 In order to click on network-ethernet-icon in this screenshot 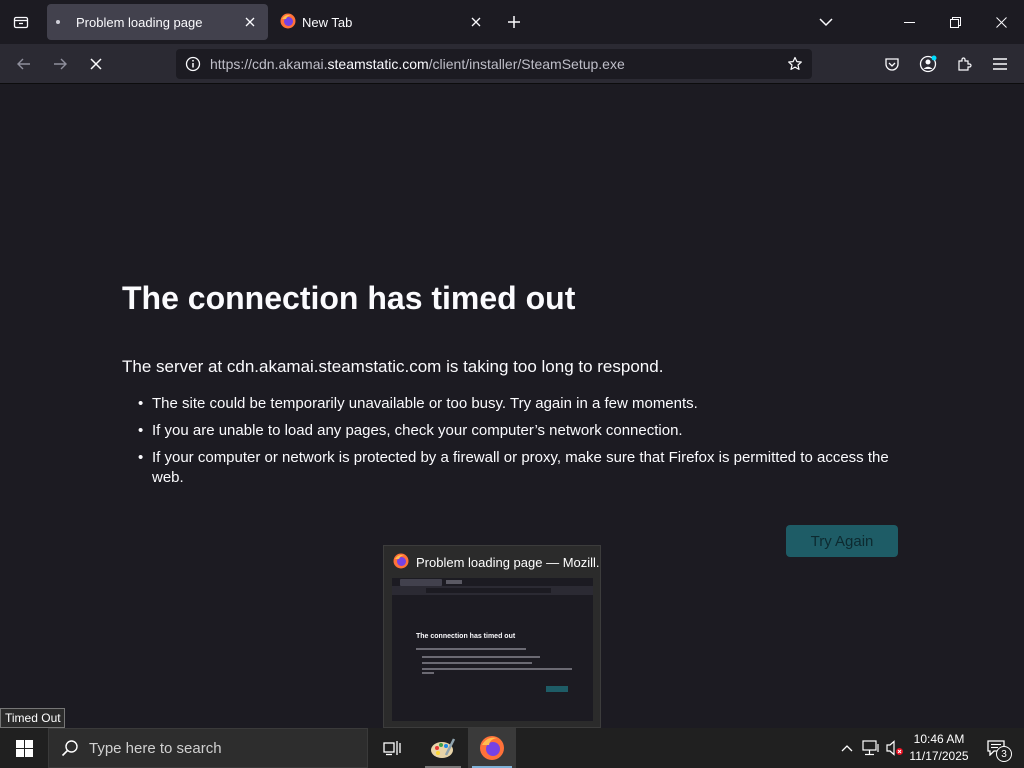, I will do `click(870, 748)`.